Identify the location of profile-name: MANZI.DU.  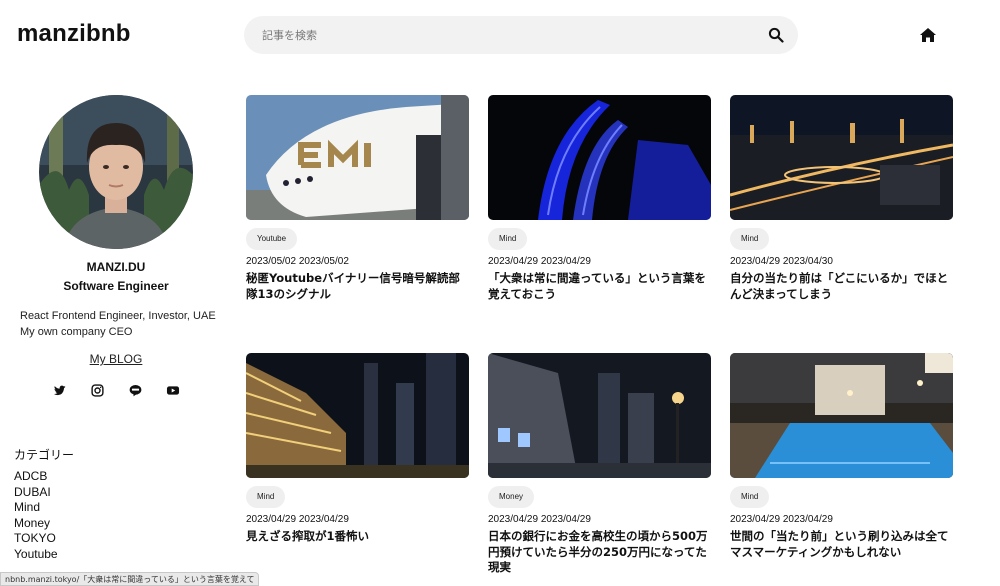
(116, 267).